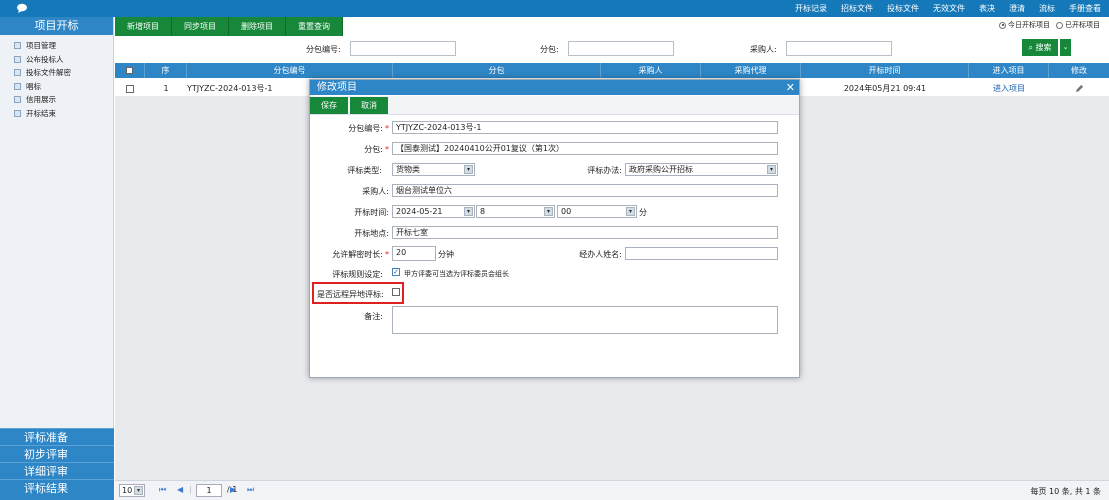 This screenshot has height=500, width=1109. I want to click on col-pkg-no: 分包编号, so click(290, 70).